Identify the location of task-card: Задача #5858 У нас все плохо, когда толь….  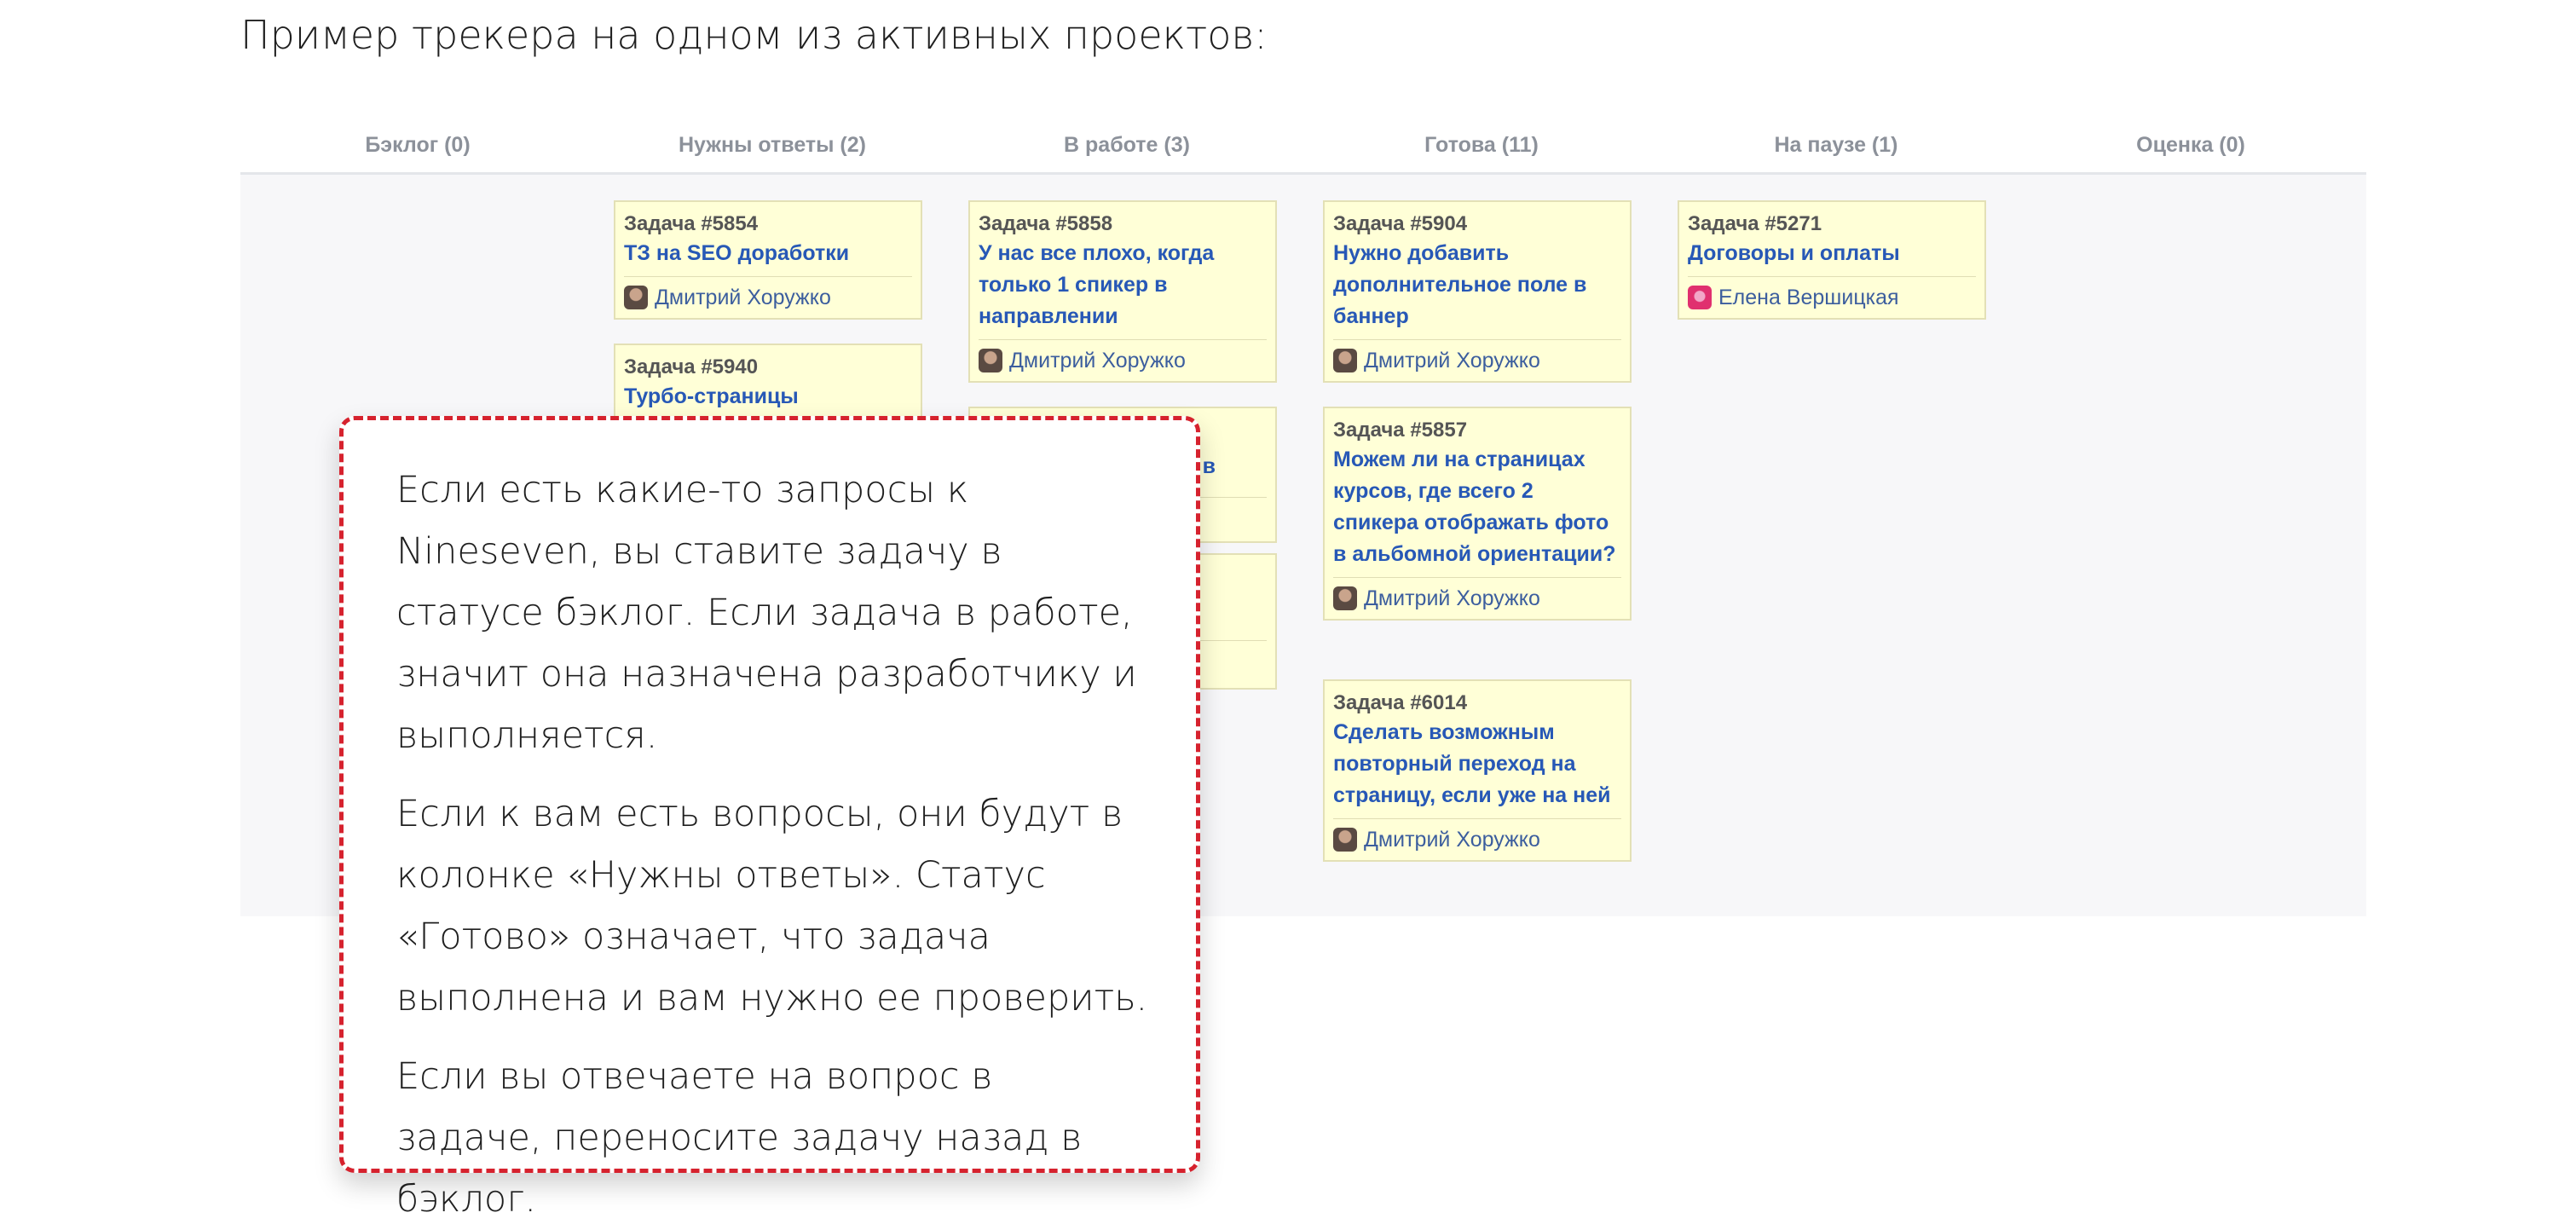
(1122, 291).